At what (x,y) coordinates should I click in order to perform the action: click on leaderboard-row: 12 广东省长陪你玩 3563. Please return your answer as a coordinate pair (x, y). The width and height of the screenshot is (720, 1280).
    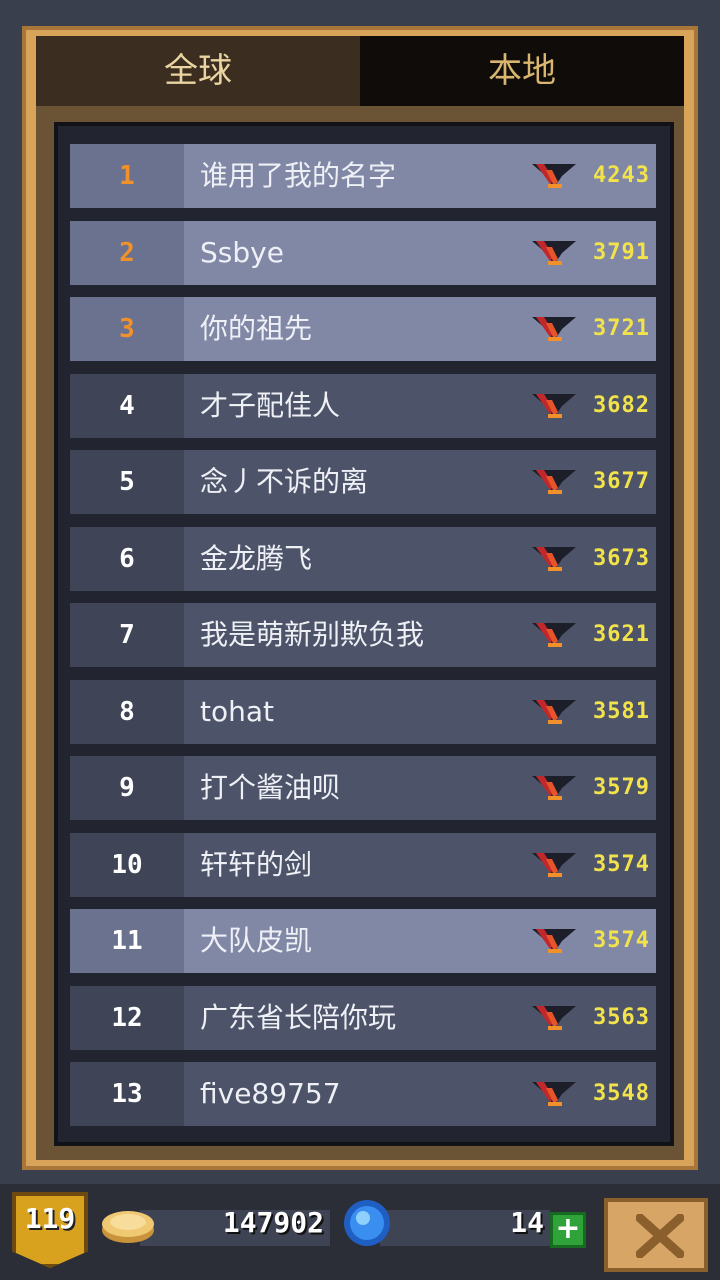
    Looking at the image, I should click on (363, 1017).